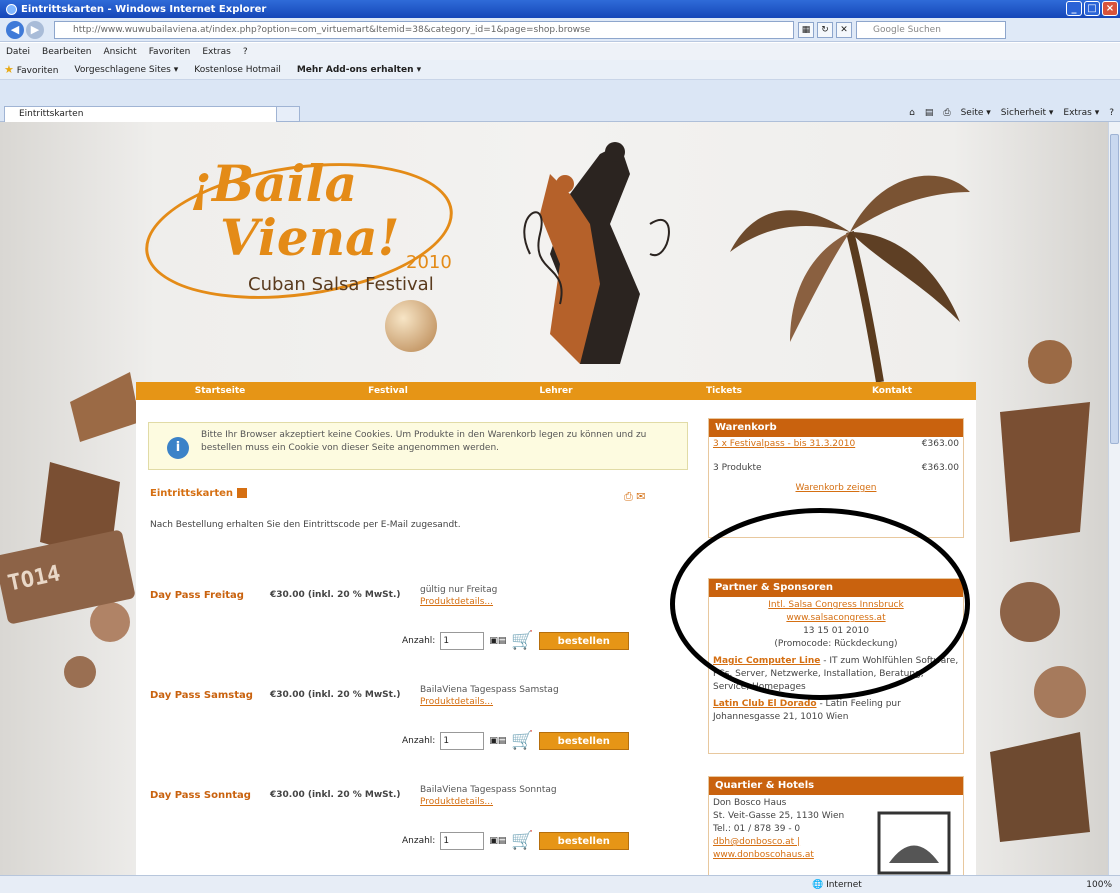 This screenshot has height=893, width=1120. Describe the element at coordinates (119, 52) in the screenshot. I see `menu-ansicht: Ansicht` at that location.